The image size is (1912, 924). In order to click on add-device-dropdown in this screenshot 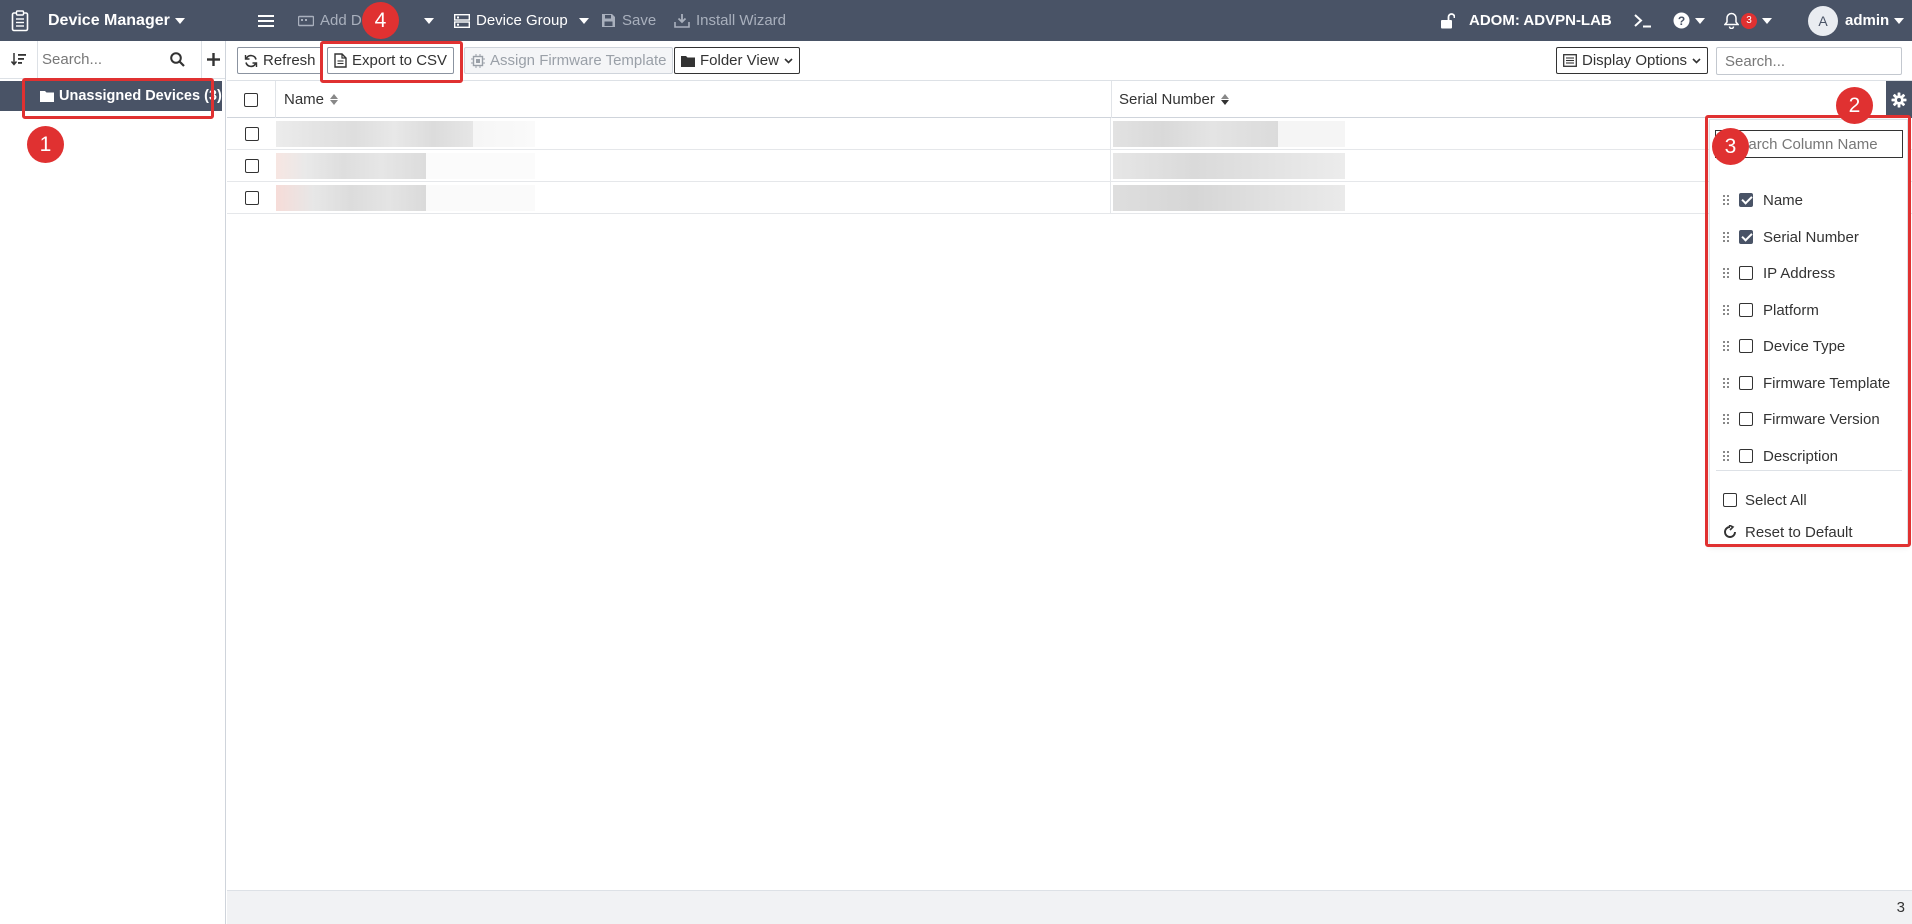, I will do `click(426, 20)`.